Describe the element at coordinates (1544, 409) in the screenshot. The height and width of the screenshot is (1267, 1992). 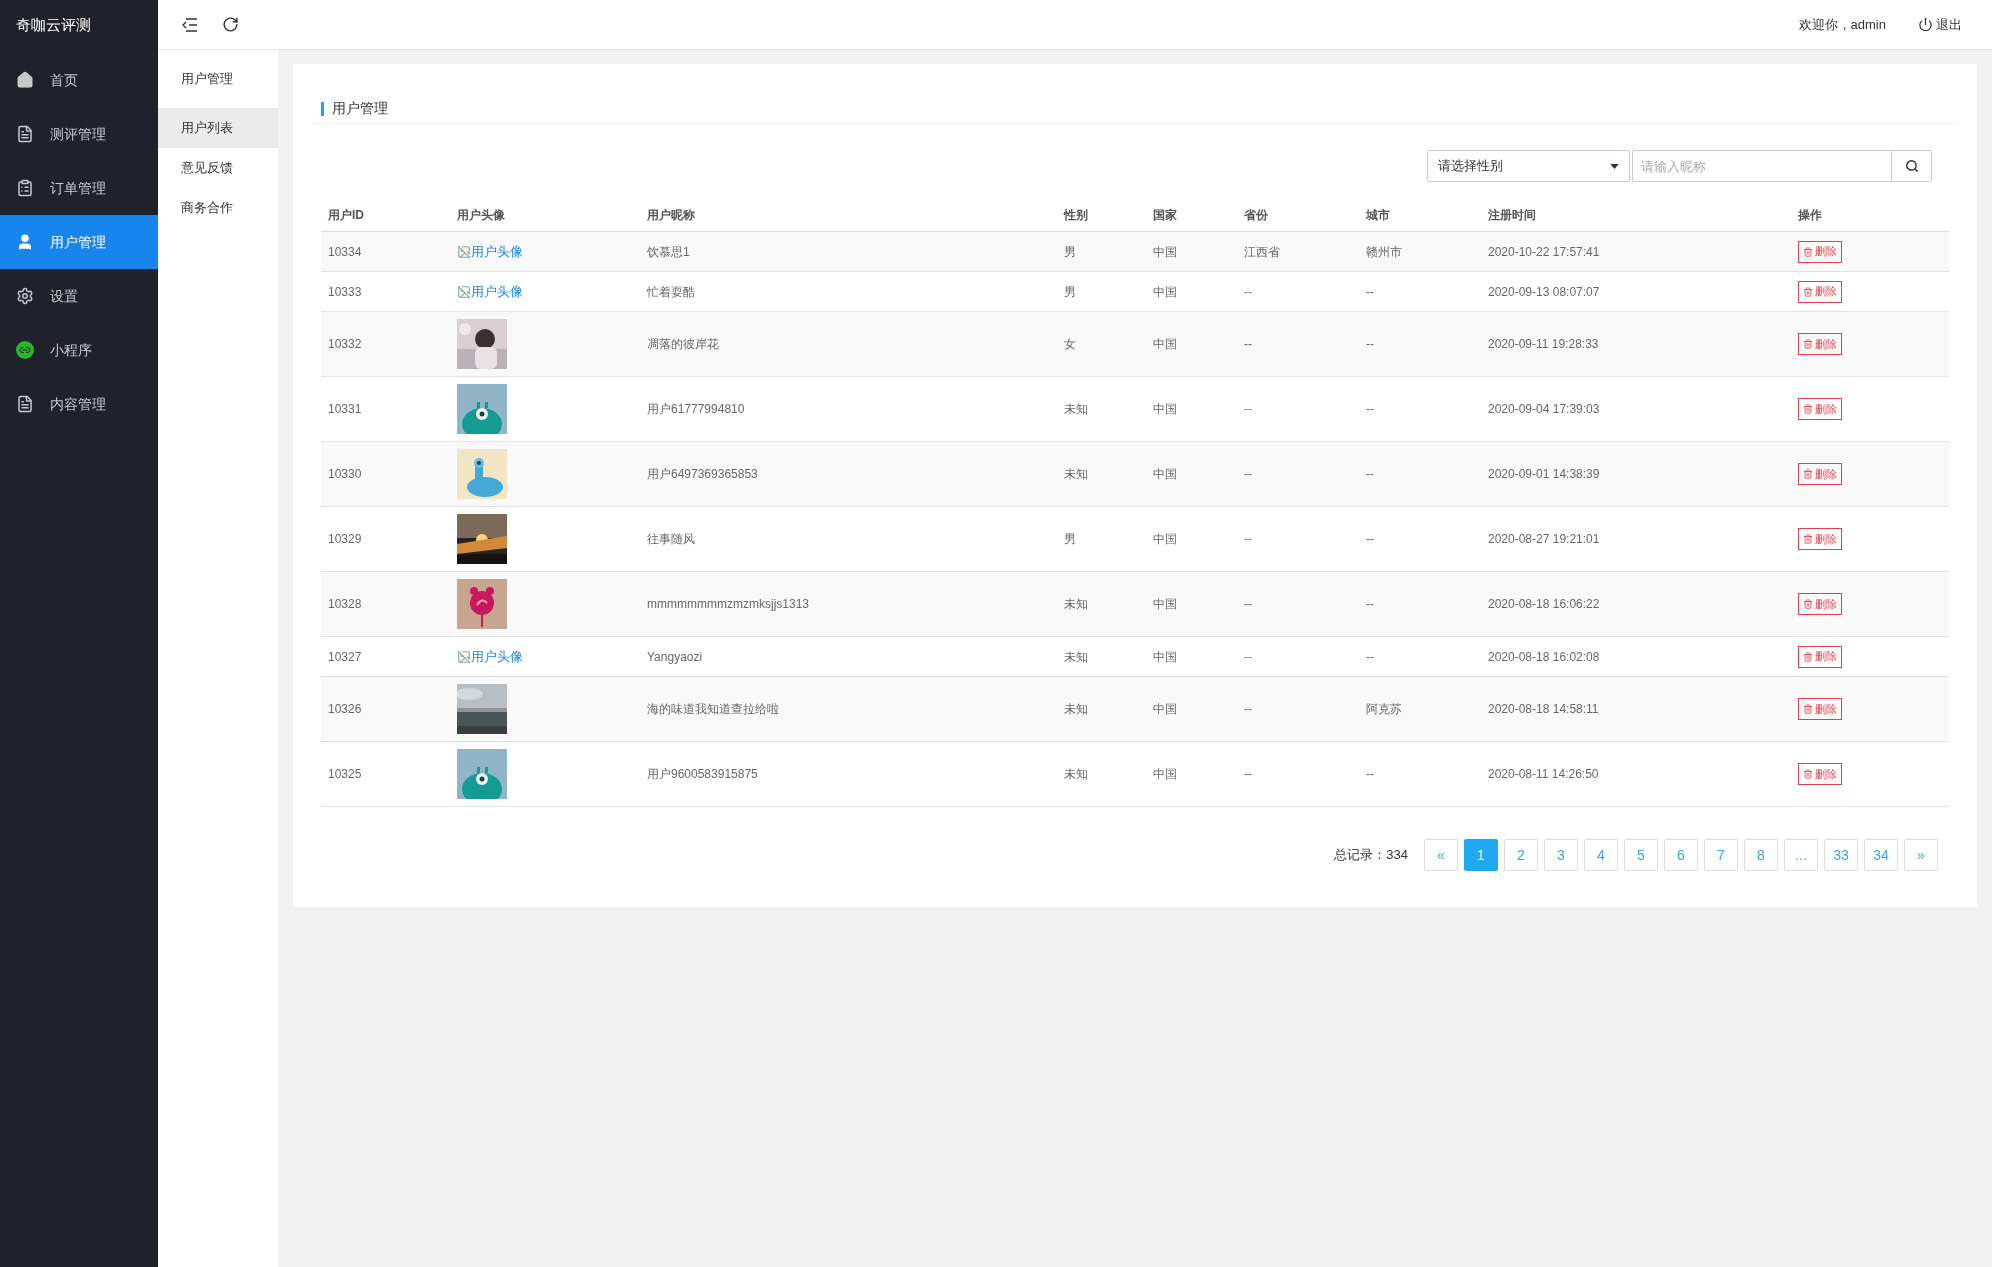
I see `table-cell-text: 2020-09-04 17:39:03` at that location.